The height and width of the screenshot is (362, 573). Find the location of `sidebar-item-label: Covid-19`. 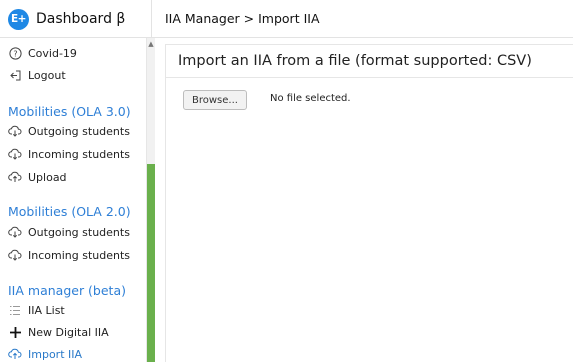

sidebar-item-label: Covid-19 is located at coordinates (52, 53).